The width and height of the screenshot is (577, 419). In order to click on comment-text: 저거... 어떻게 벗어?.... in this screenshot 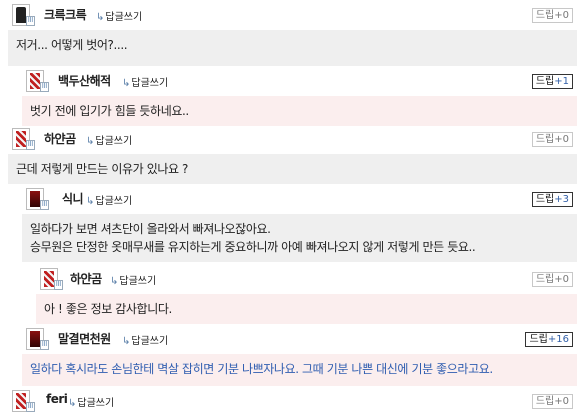, I will do `click(72, 45)`.